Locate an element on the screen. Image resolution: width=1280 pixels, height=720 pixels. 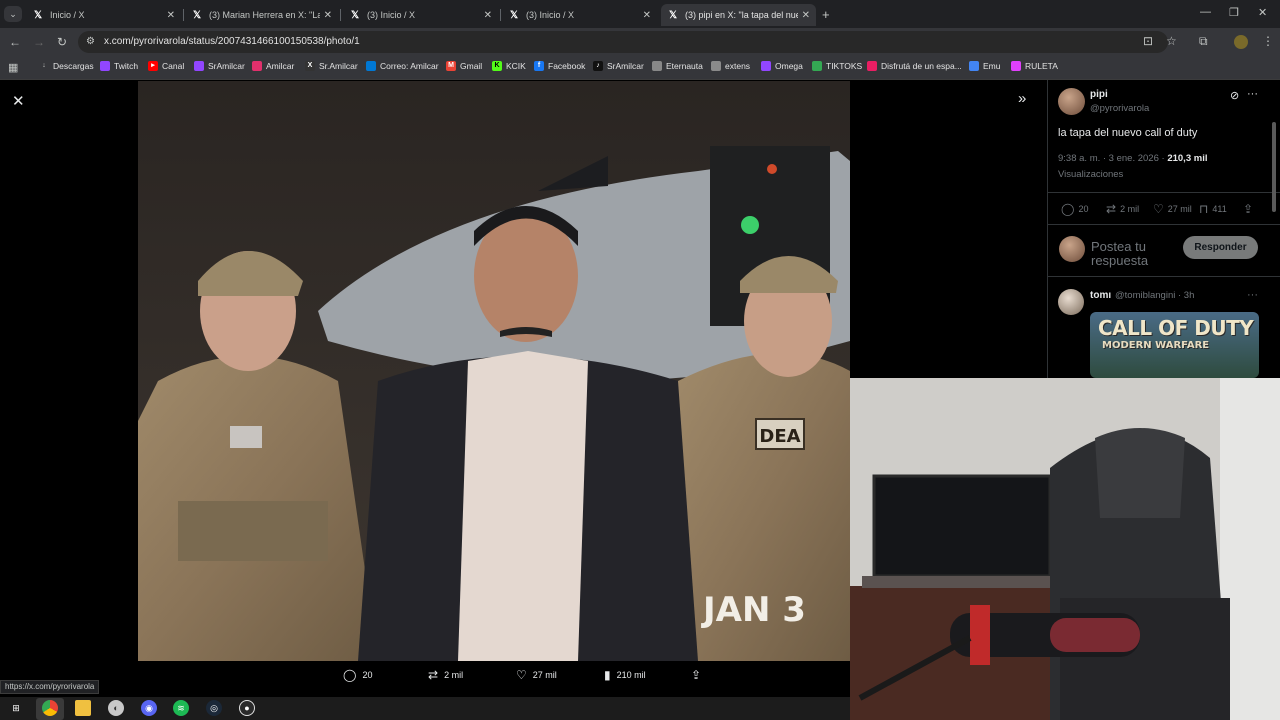
tab-inicio-1: 𝕏 Inicio / X ✕ is located at coordinates (103, 15).